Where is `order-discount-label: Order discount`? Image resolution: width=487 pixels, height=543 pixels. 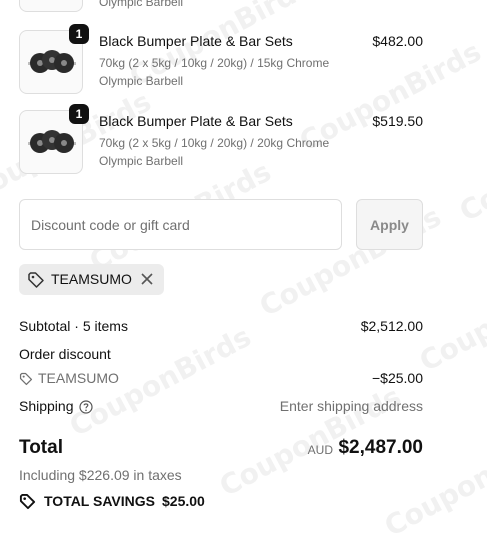
order-discount-label: Order discount is located at coordinates (65, 354).